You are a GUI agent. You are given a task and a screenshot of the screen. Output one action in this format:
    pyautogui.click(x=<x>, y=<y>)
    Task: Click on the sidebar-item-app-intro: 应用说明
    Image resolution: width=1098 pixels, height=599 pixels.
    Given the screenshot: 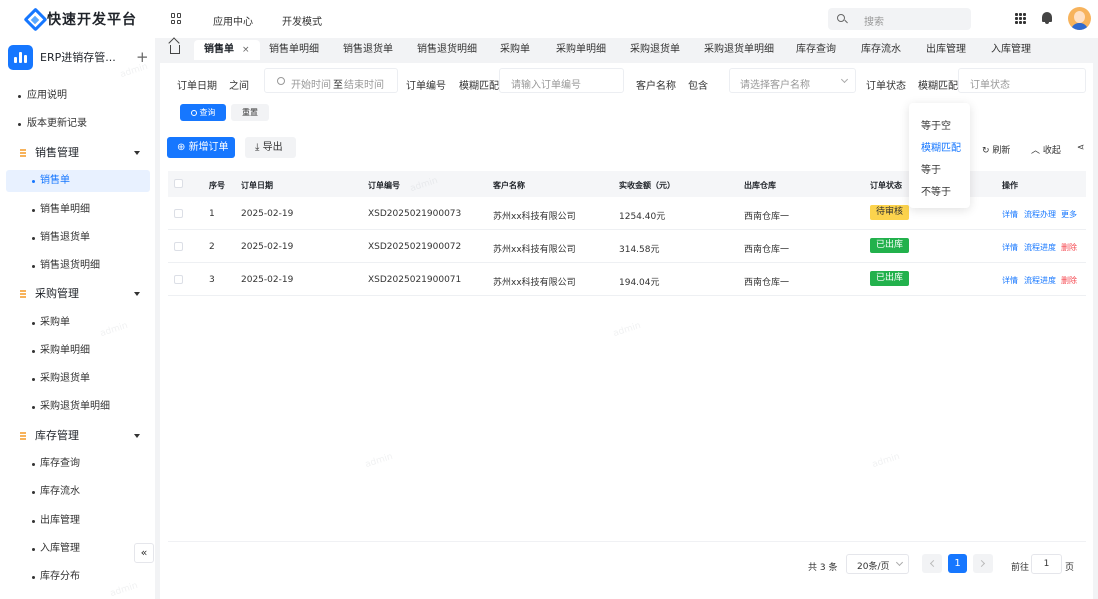 What is the action you would take?
    pyautogui.click(x=77, y=96)
    